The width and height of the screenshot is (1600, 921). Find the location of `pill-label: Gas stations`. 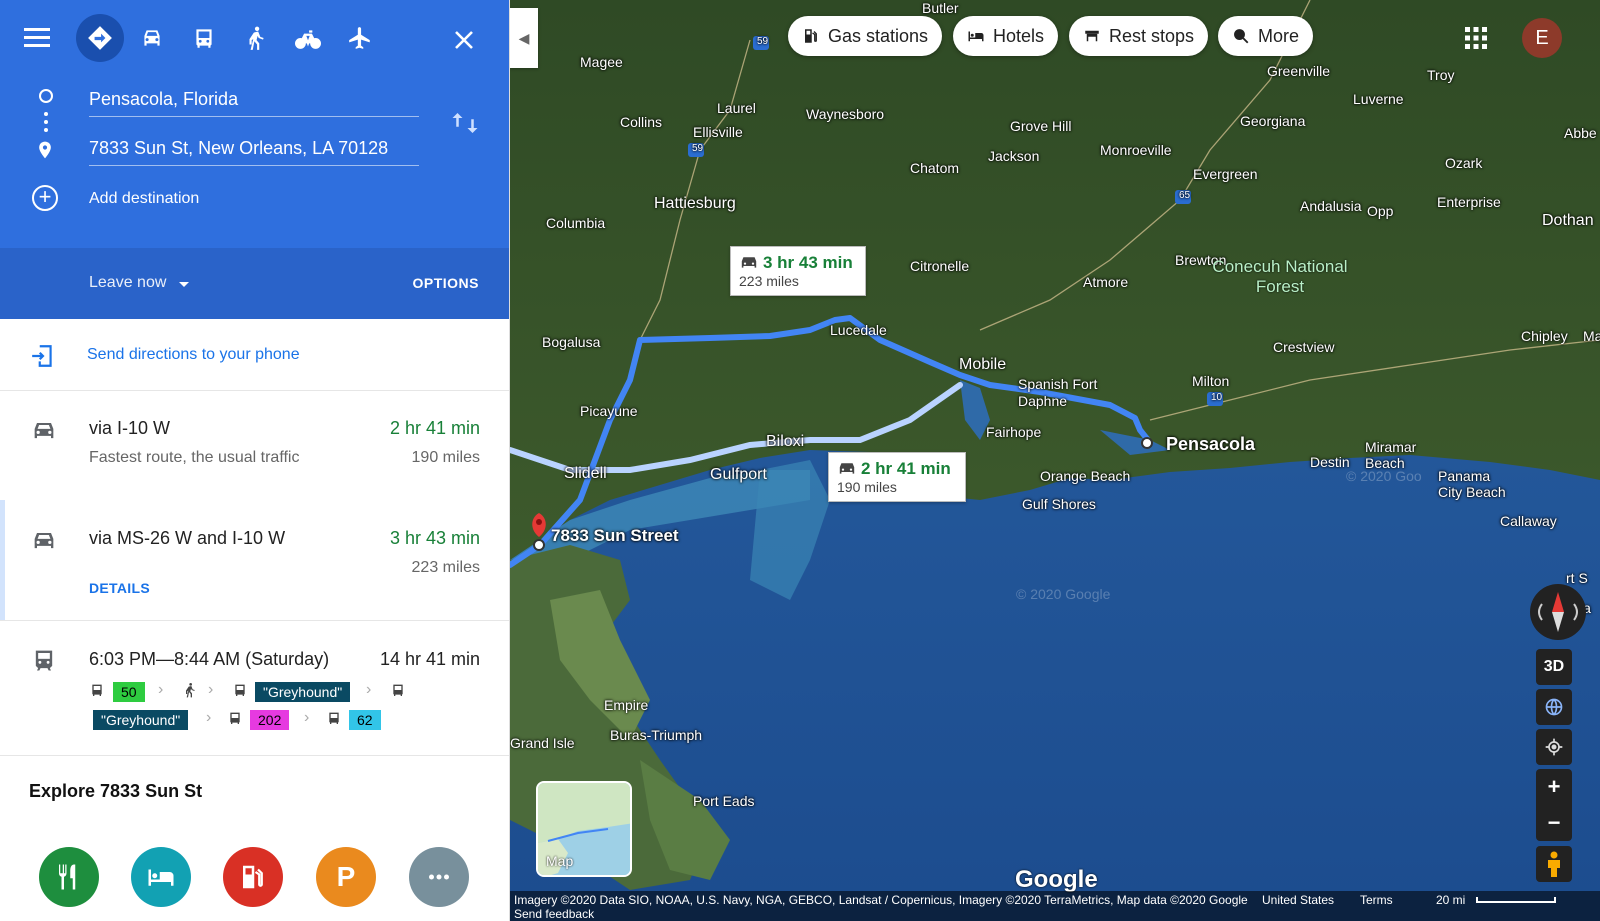

pill-label: Gas stations is located at coordinates (878, 35).